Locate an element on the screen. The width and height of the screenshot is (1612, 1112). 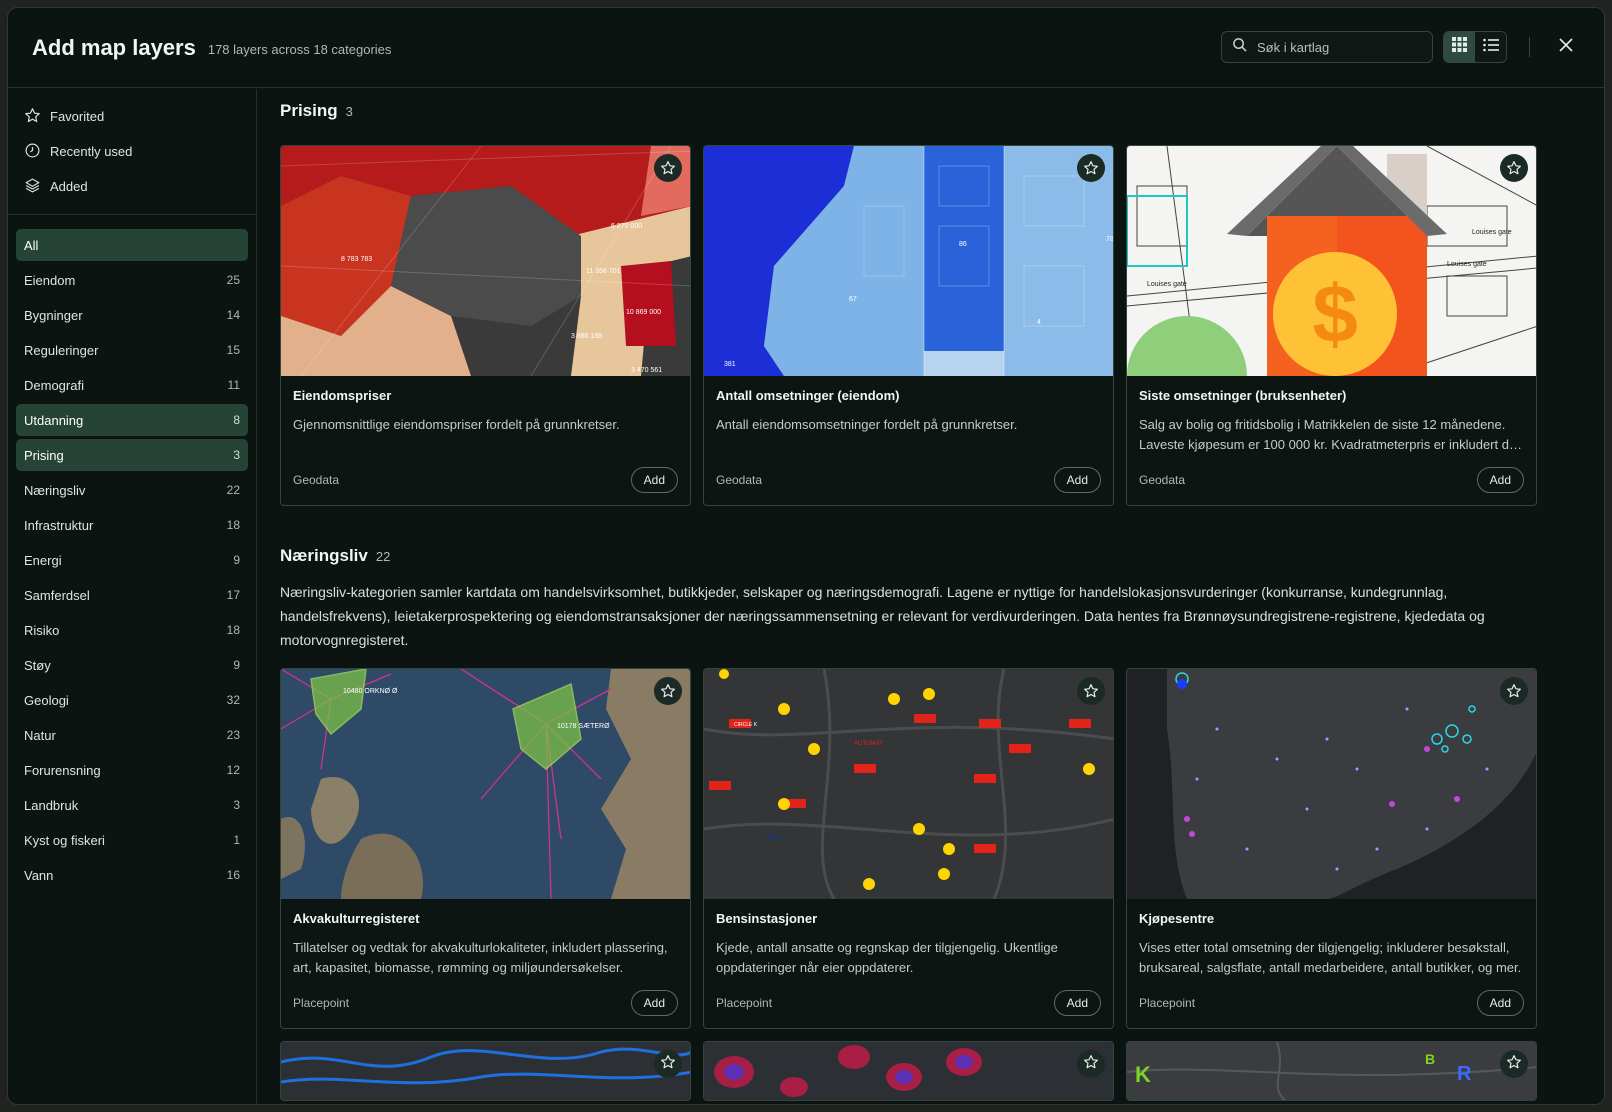
layer-card: Louises gate Louises gate Louises gate $ is located at coordinates (1331, 325).